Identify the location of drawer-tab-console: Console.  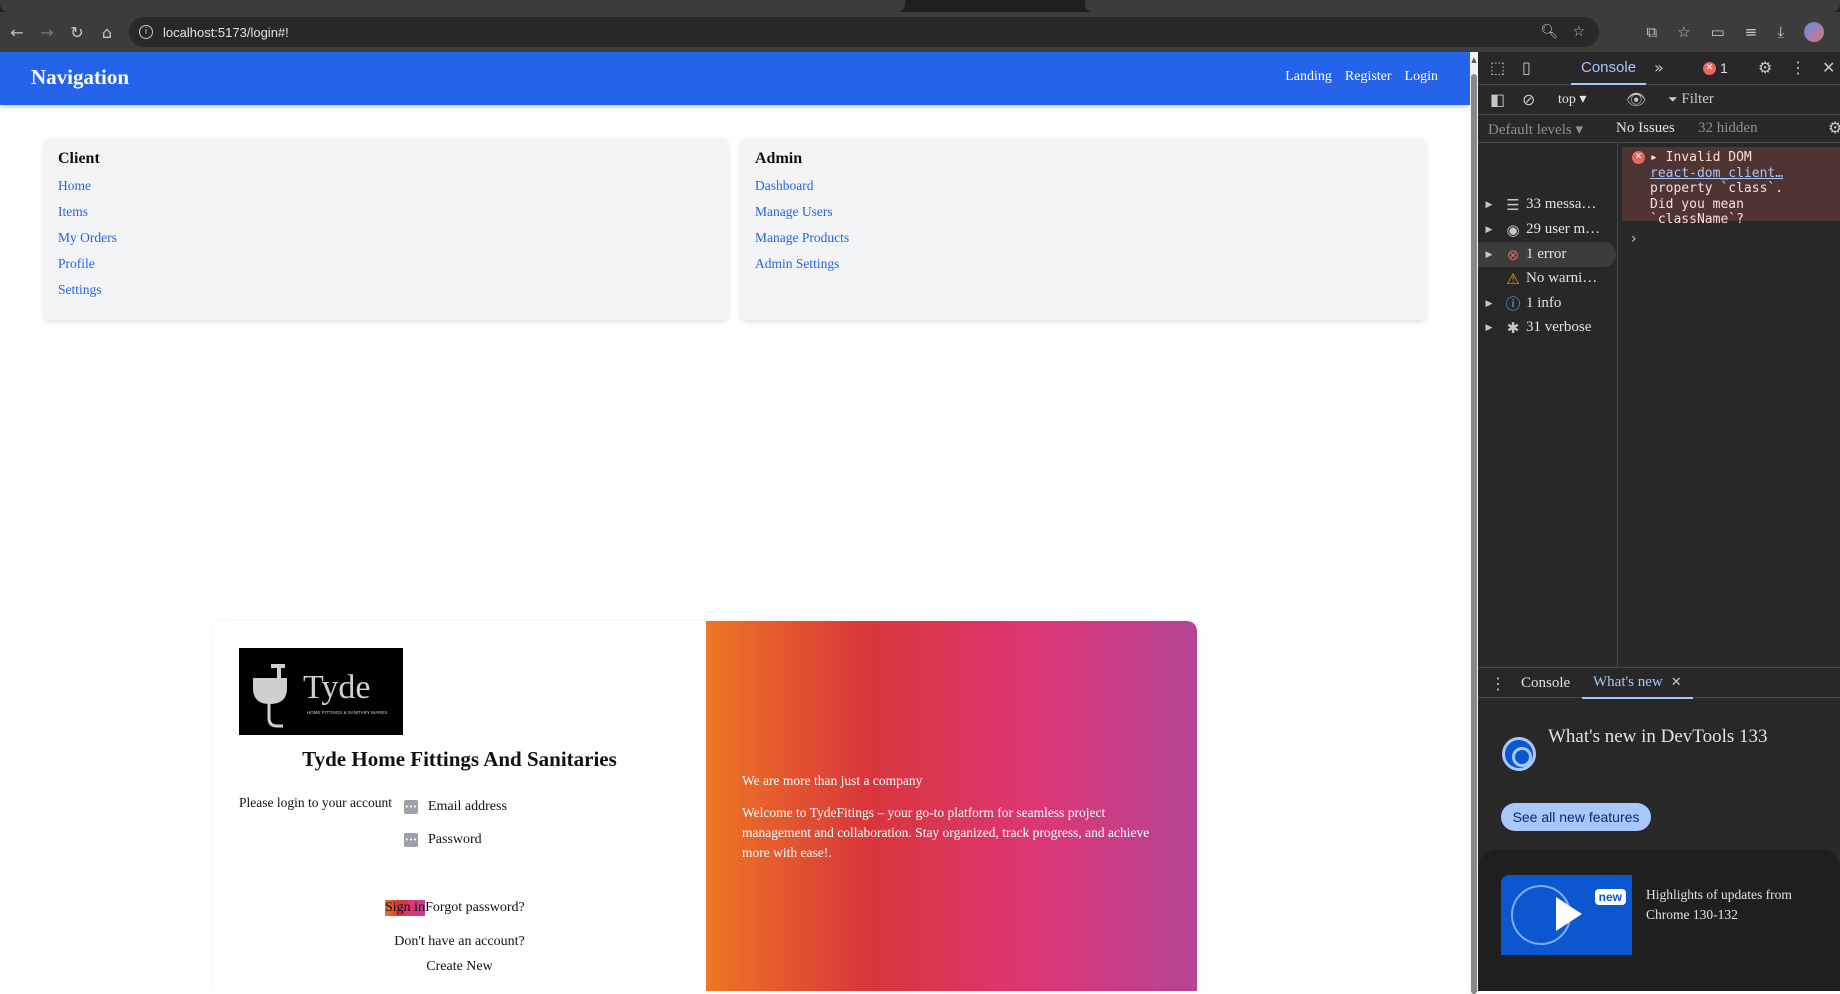
(1545, 683).